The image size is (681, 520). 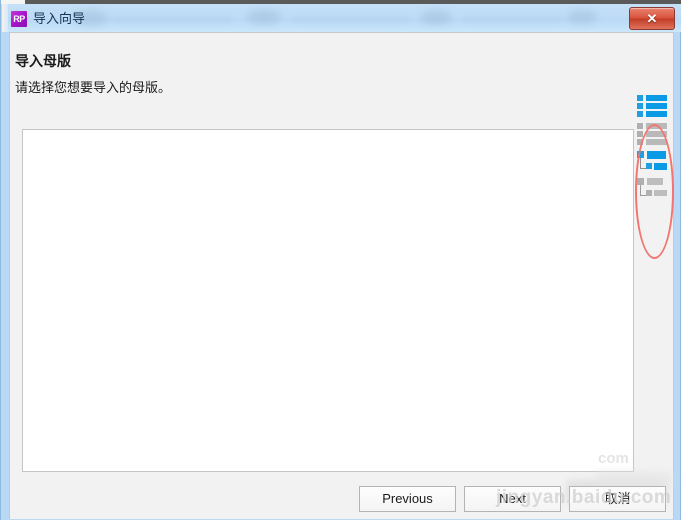 I want to click on previous-button: Previous, so click(x=407, y=499).